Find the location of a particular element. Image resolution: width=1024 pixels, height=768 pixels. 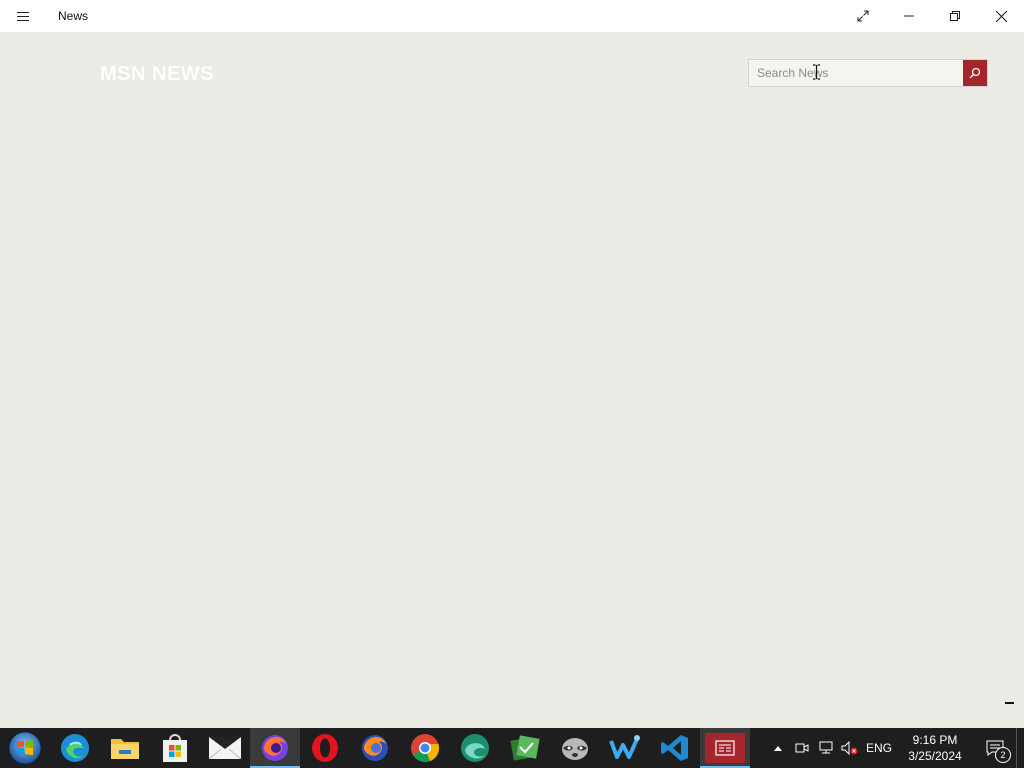

close-button is located at coordinates (1001, 16).